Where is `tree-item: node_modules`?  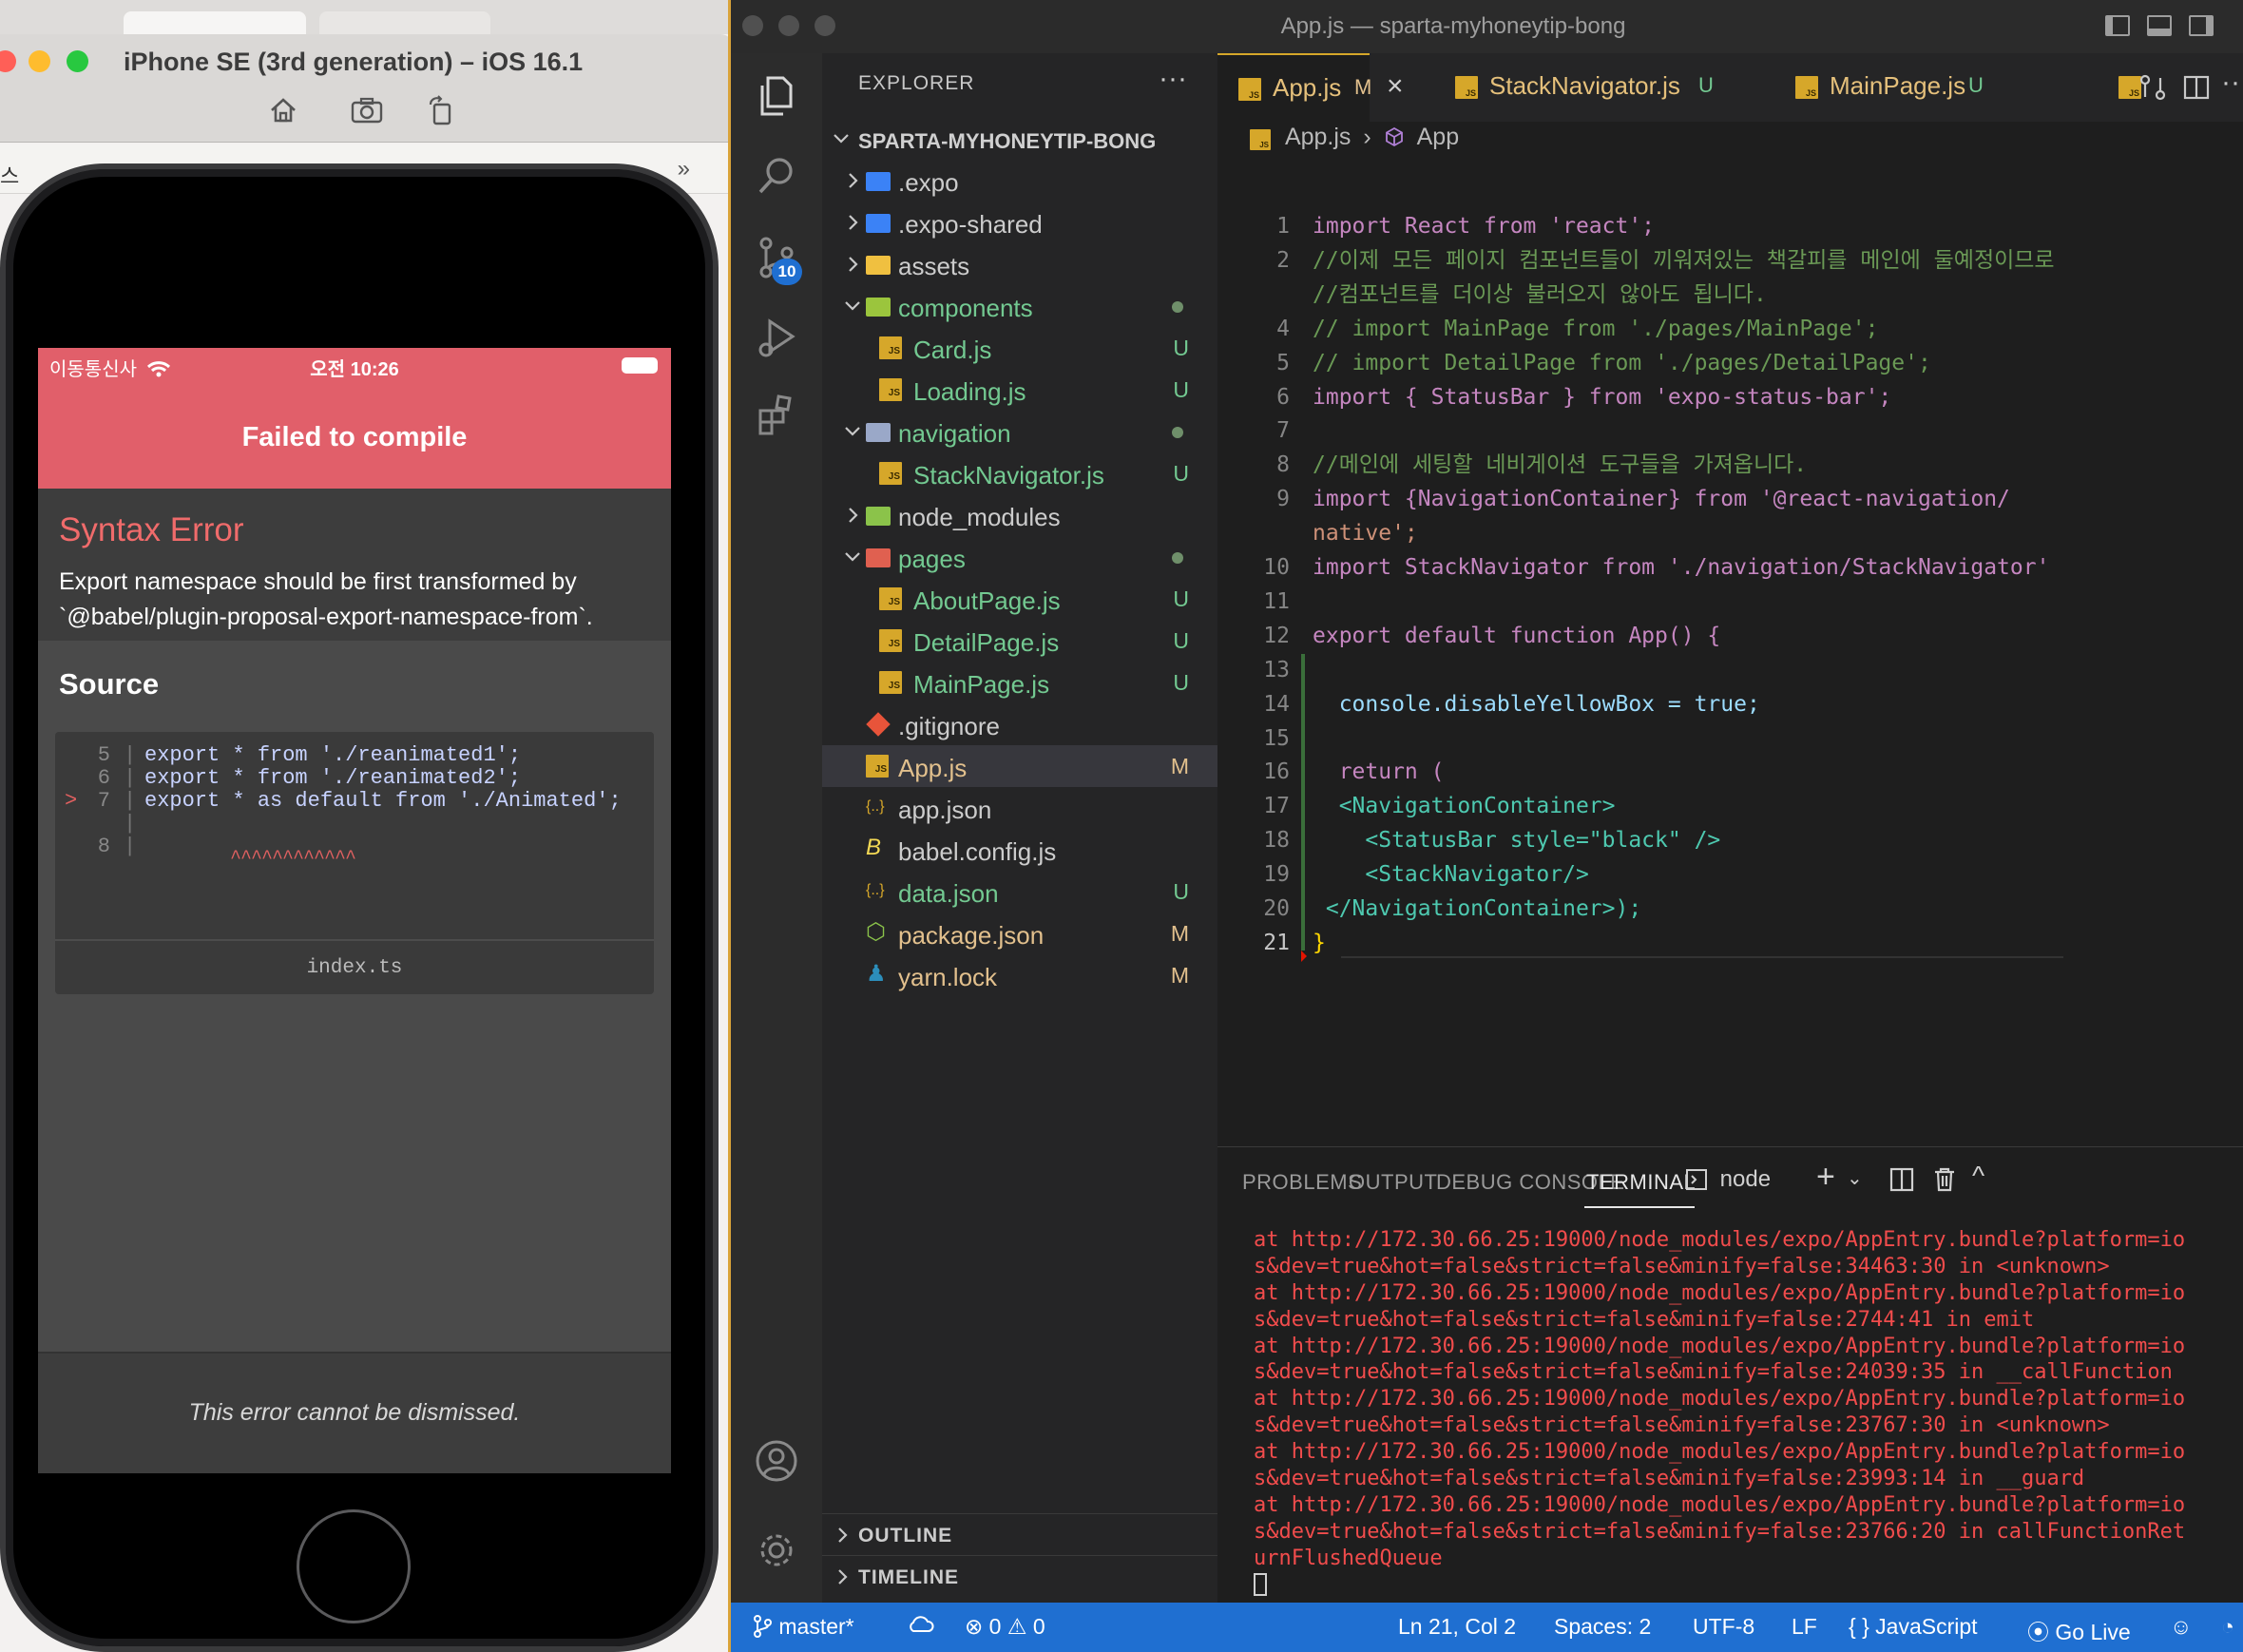
tree-item: node_modules is located at coordinates (1019, 515).